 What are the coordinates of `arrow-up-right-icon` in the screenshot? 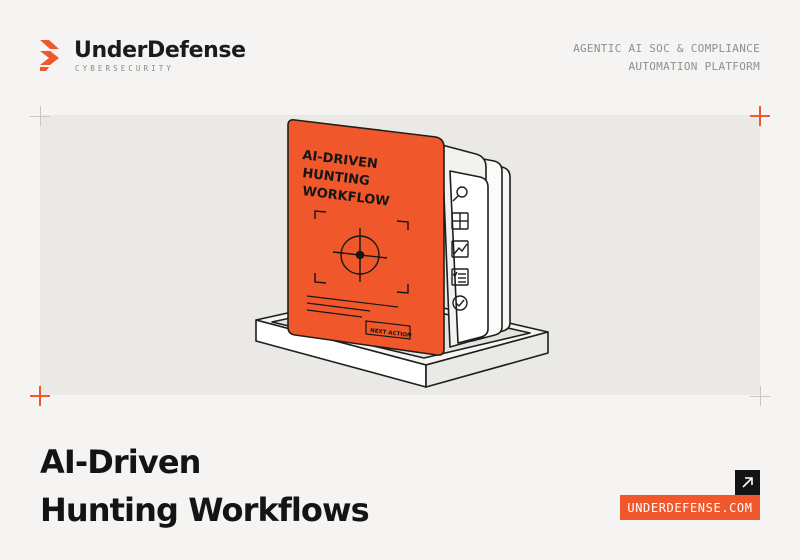 It's located at (747, 482).